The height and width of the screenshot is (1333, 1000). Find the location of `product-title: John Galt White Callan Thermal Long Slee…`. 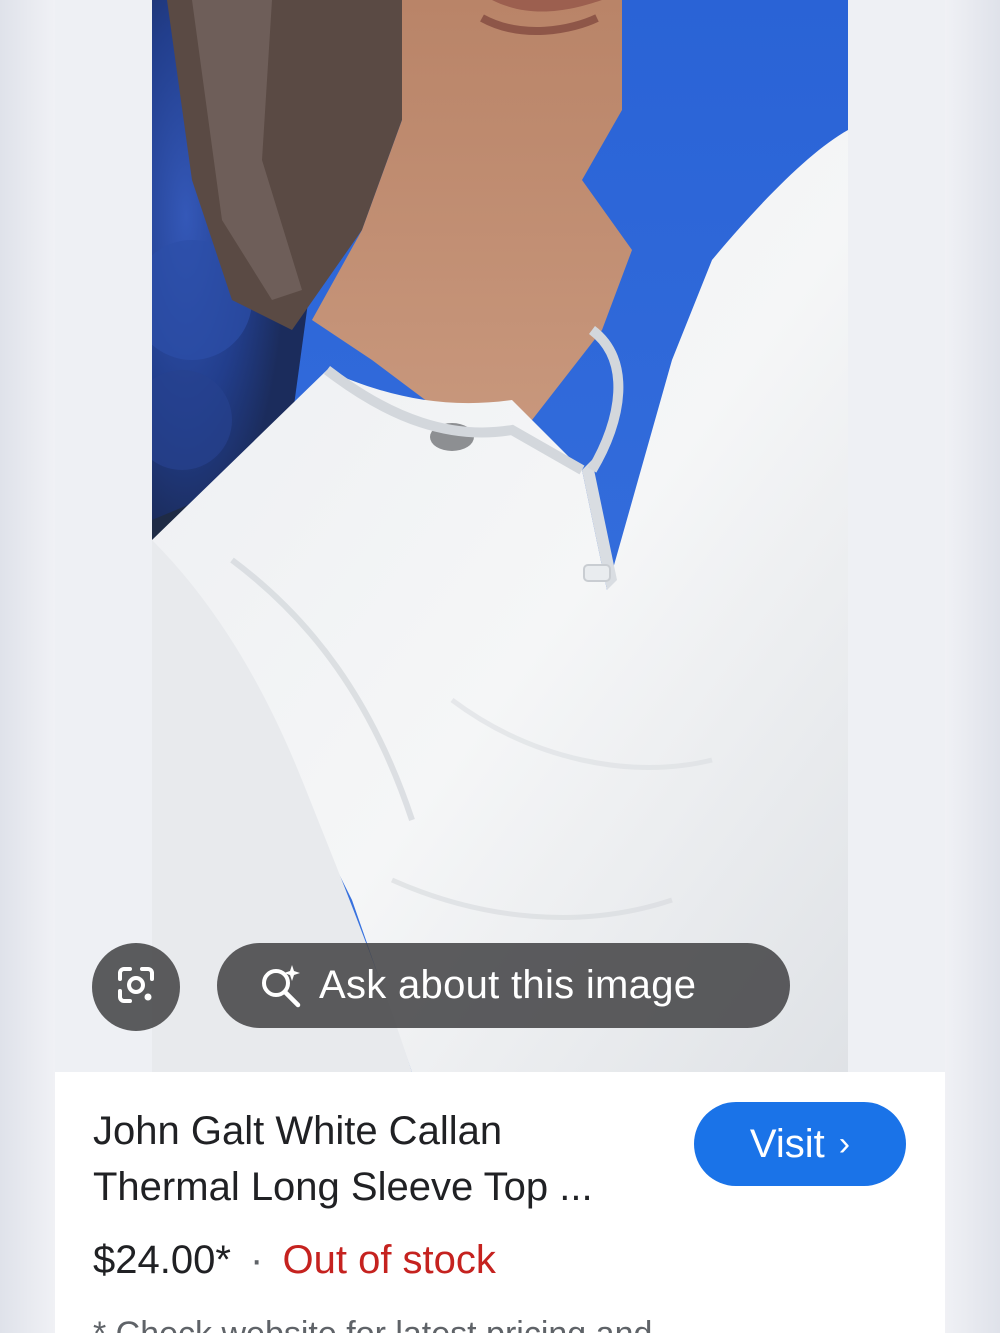

product-title: John Galt White Callan Thermal Long Slee… is located at coordinates (388, 1159).